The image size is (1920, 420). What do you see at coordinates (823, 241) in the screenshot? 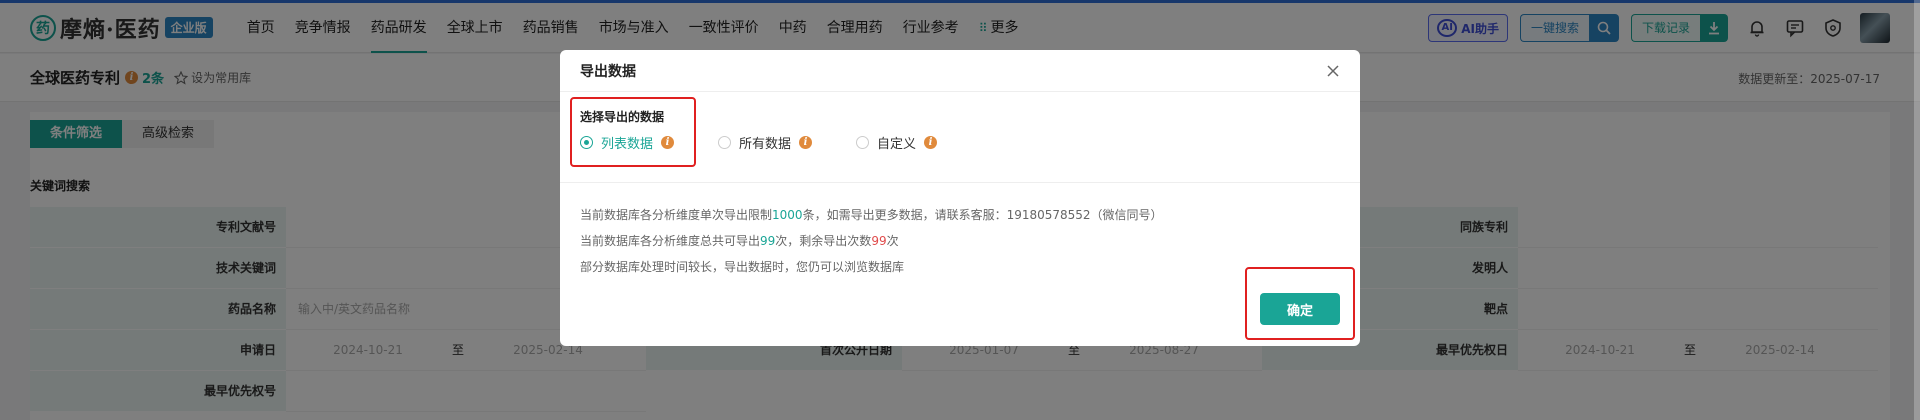
I see `note-text: 次，剩余导出次数` at bounding box center [823, 241].